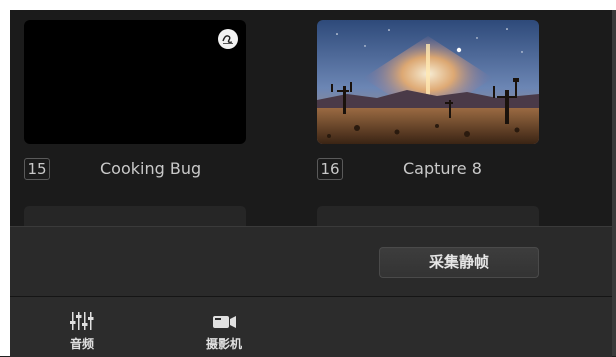 This screenshot has height=357, width=616. What do you see at coordinates (37, 169) in the screenshot?
I see `media-number-badge: 15` at bounding box center [37, 169].